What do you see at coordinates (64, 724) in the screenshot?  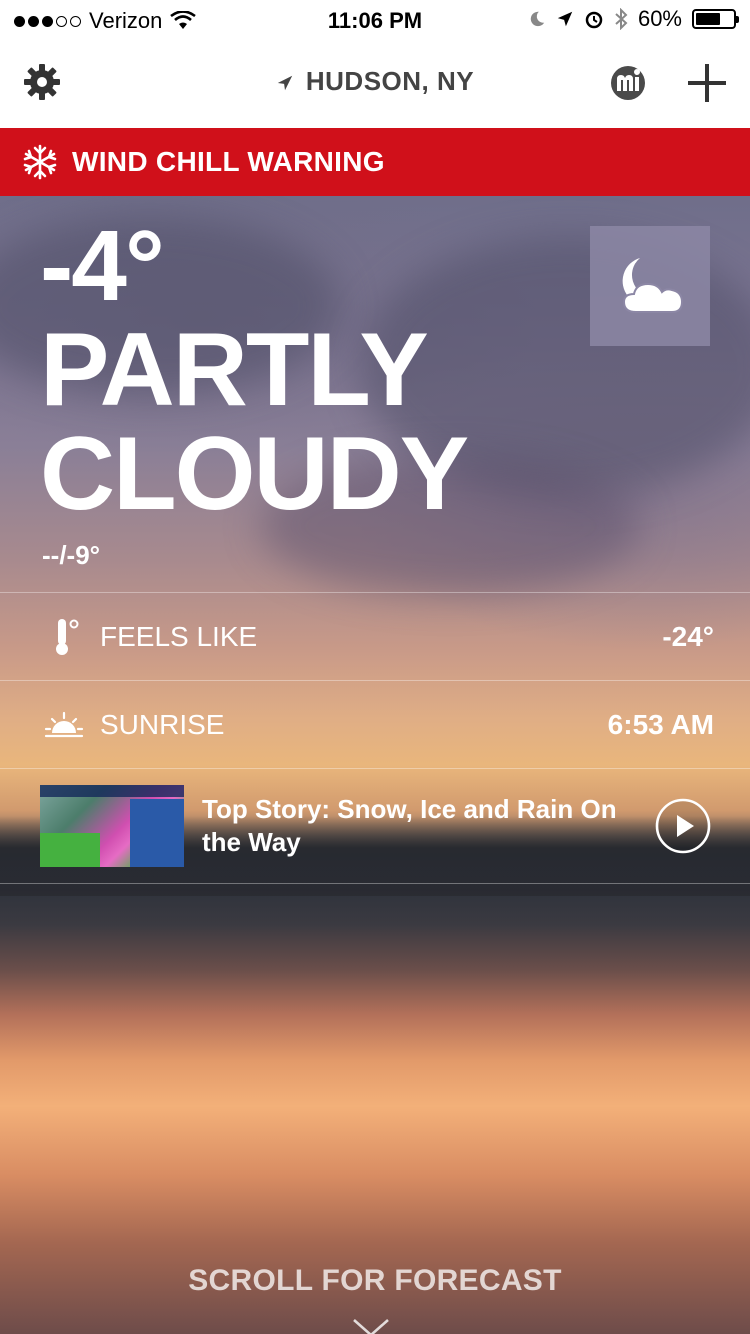 I see `sunrise-icon` at bounding box center [64, 724].